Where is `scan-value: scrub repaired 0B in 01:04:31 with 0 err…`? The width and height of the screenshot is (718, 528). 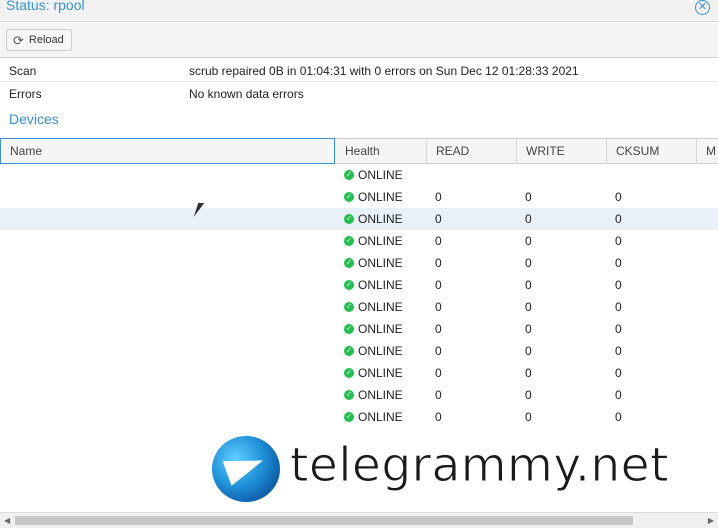 scan-value: scrub repaired 0B in 01:04:31 with 0 err… is located at coordinates (384, 71).